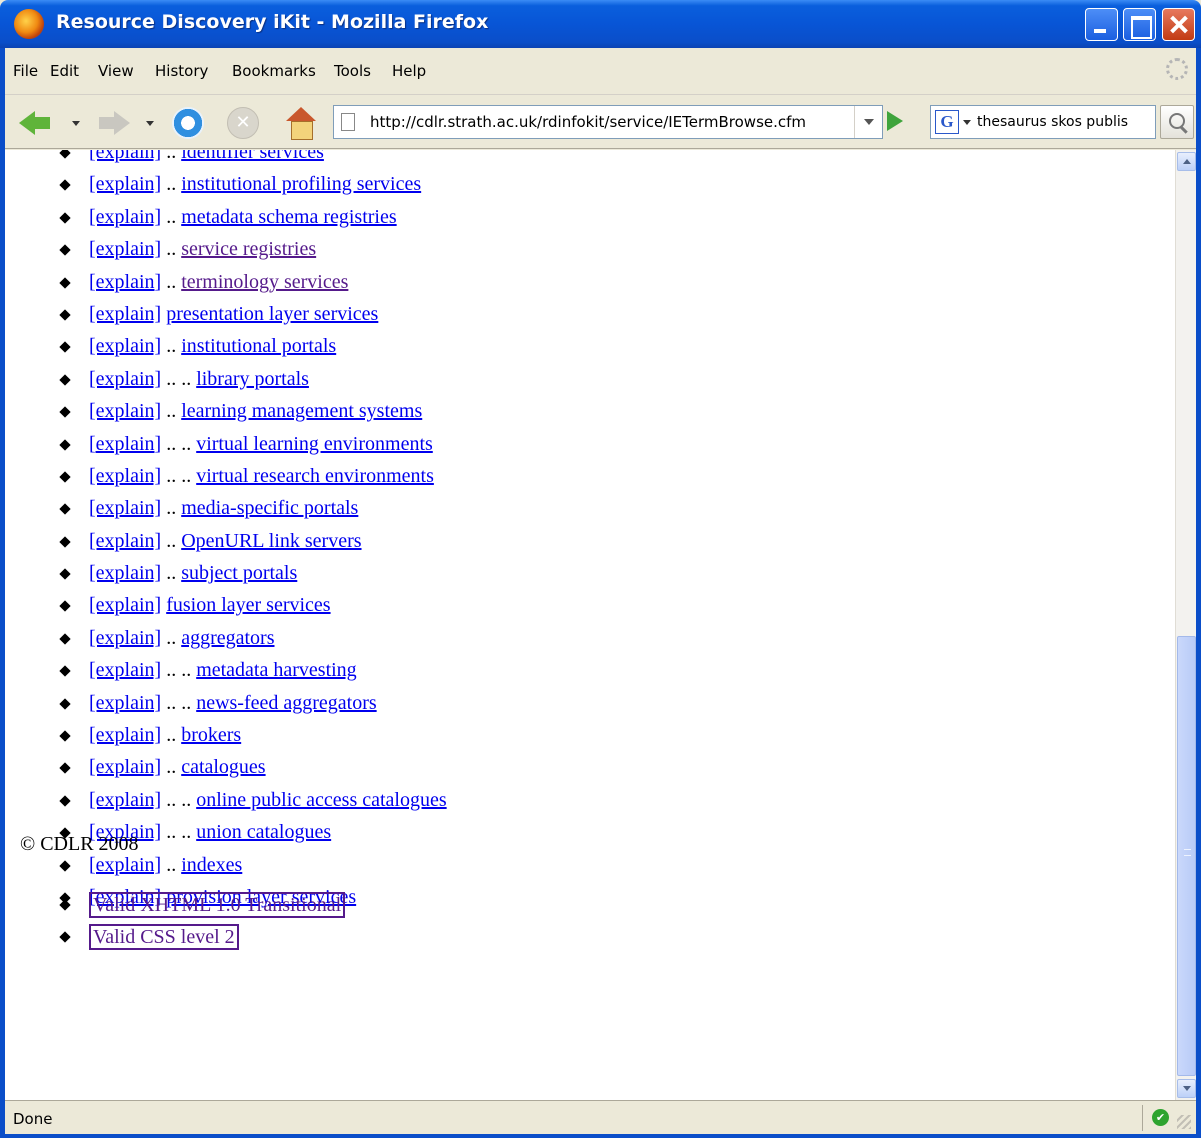 Image resolution: width=1201 pixels, height=1138 pixels. What do you see at coordinates (243, 123) in the screenshot?
I see `stop-icon: ✕` at bounding box center [243, 123].